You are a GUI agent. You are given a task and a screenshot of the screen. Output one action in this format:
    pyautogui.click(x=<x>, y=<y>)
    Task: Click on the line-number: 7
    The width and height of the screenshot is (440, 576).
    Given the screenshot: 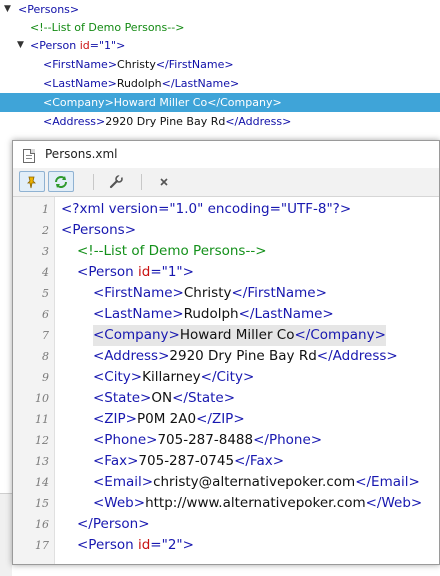 What is the action you would take?
    pyautogui.click(x=45, y=335)
    